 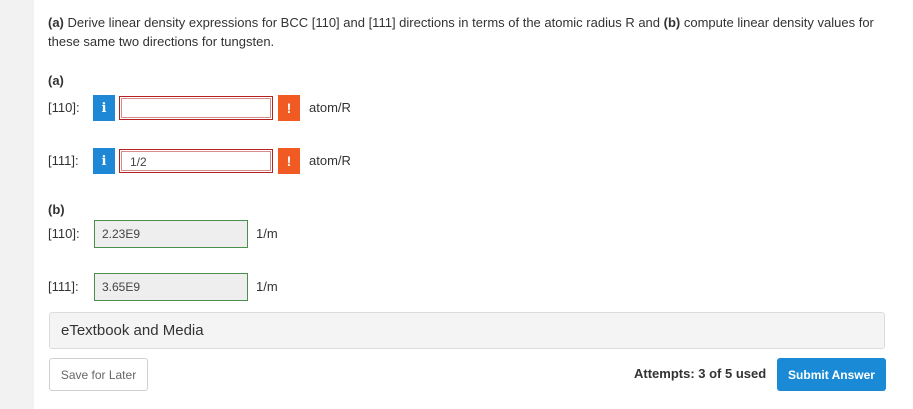 I want to click on submit-answer-button: Submit Answer, so click(x=831, y=374).